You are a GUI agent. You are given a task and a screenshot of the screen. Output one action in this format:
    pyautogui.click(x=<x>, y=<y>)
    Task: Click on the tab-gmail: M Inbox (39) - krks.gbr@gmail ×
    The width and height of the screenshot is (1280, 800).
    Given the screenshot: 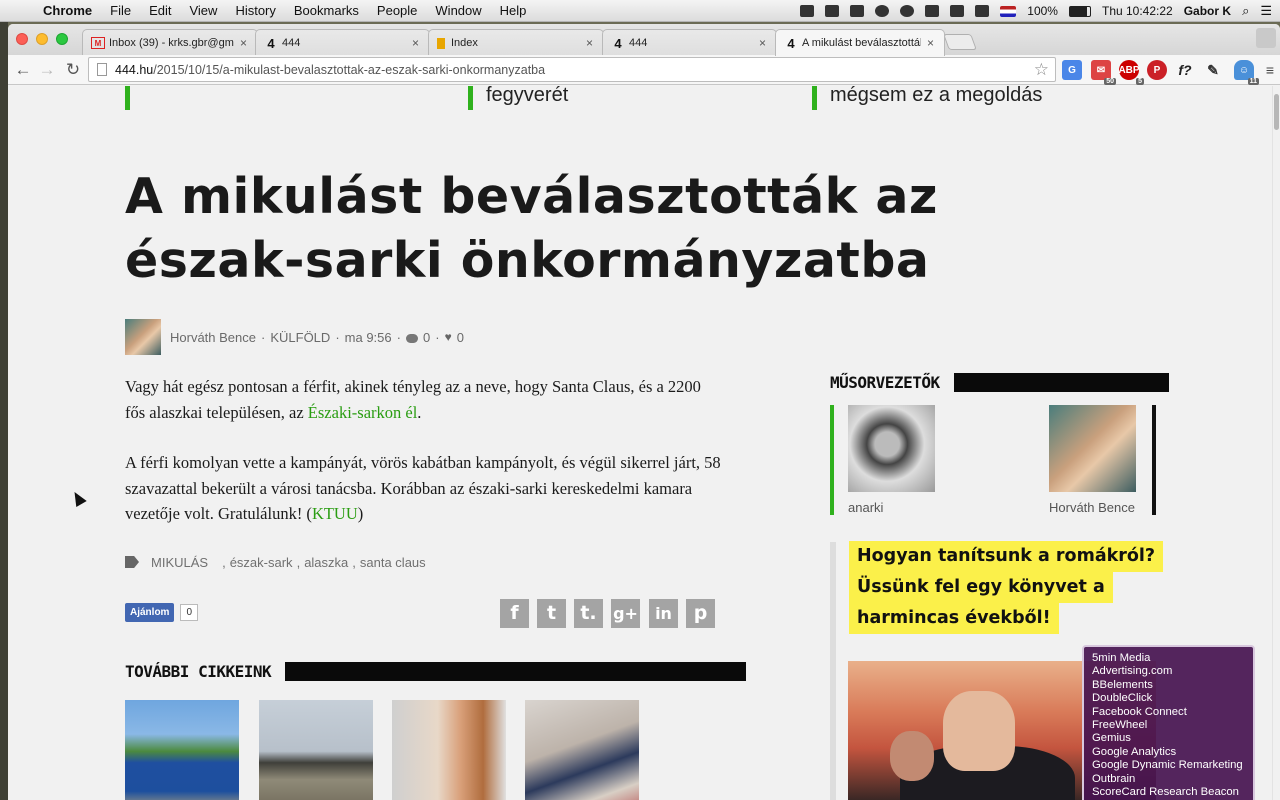 What is the action you would take?
    pyautogui.click(x=170, y=42)
    